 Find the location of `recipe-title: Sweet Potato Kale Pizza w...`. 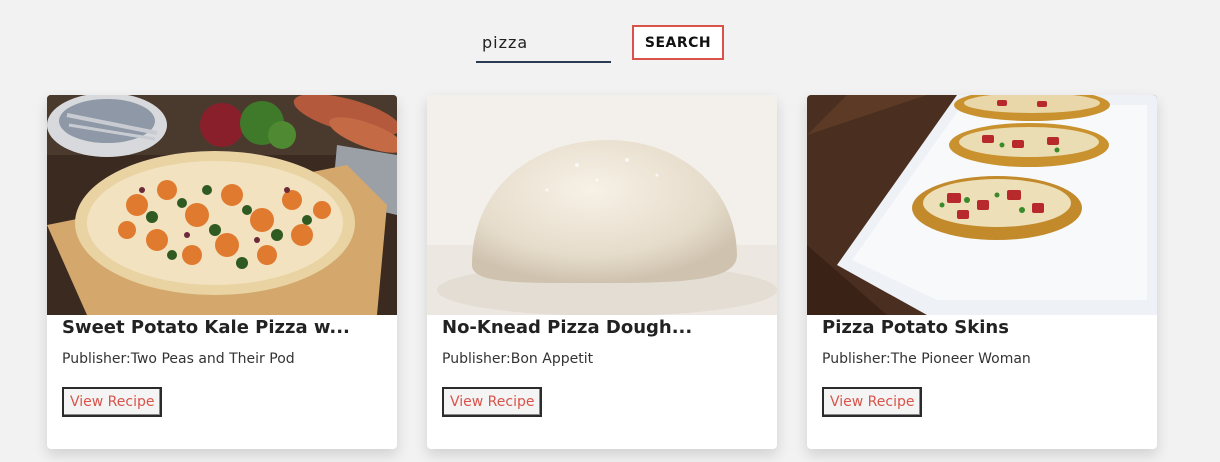

recipe-title: Sweet Potato Kale Pizza w... is located at coordinates (206, 327).